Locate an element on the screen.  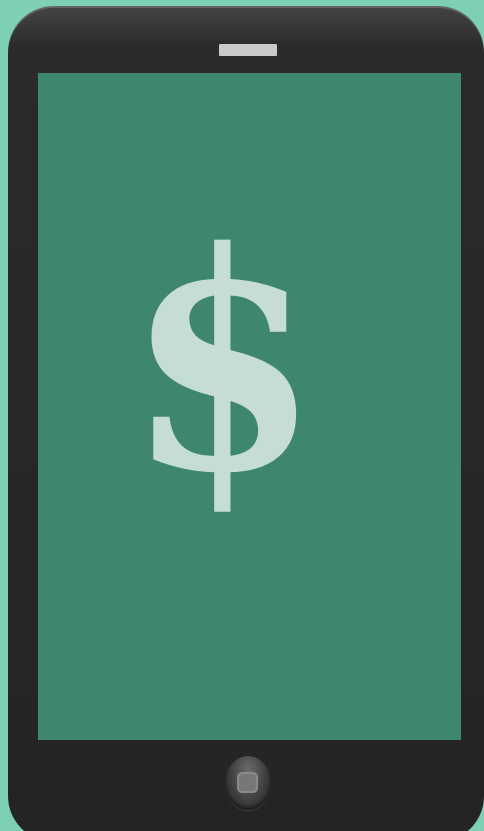
home-button-icon is located at coordinates (248, 783).